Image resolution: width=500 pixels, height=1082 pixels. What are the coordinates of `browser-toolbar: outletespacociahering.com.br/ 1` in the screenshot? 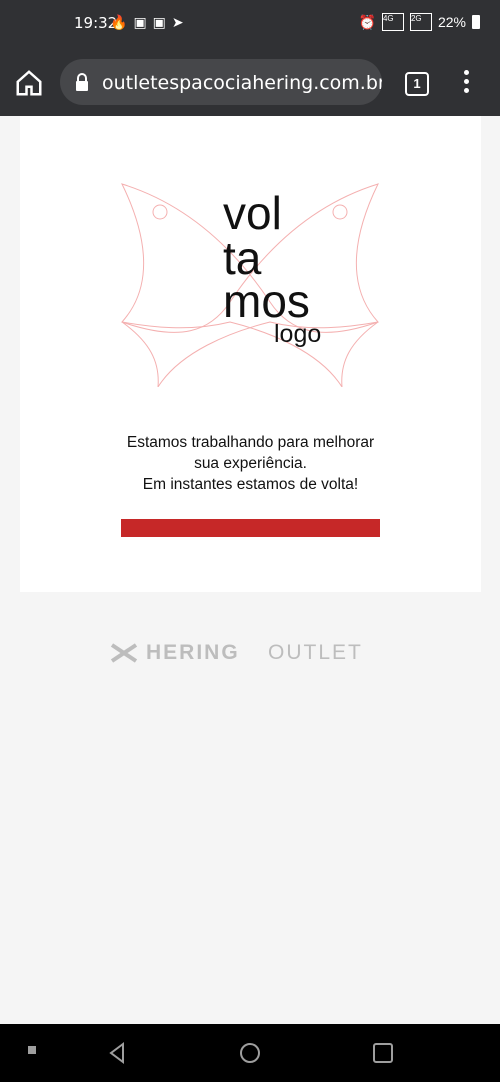 It's located at (250, 82).